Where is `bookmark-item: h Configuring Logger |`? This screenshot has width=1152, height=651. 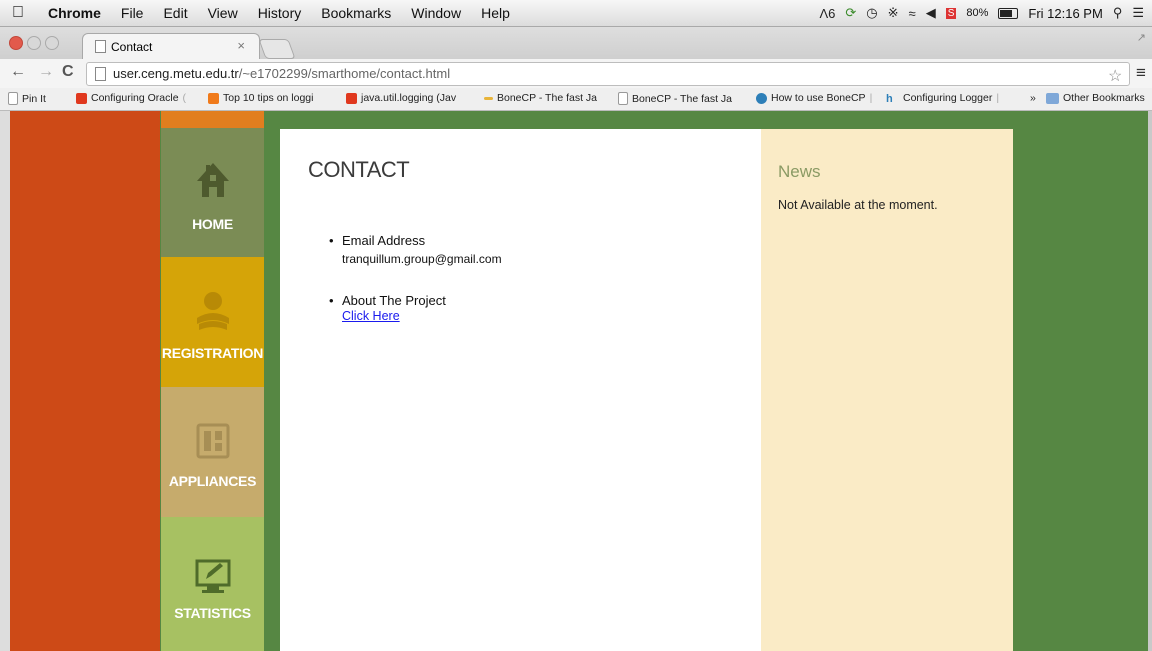
bookmark-item: h Configuring Logger | is located at coordinates (942, 98).